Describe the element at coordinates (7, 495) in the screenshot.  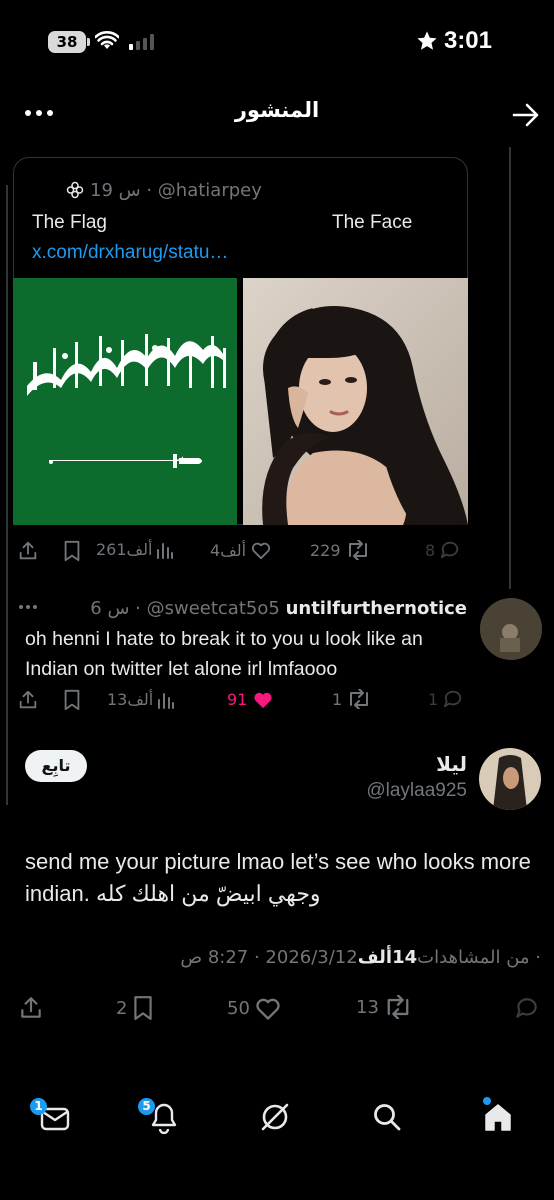
I see `scroll-indicator` at that location.